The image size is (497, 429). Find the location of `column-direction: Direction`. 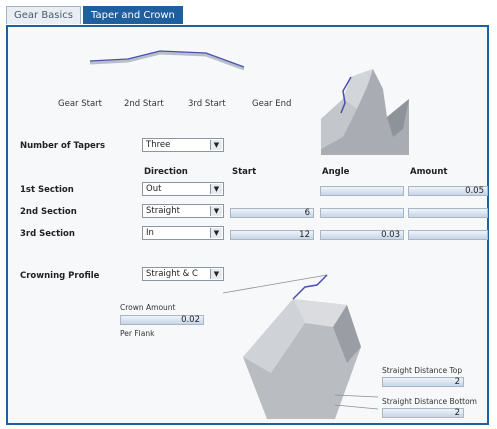

column-direction: Direction is located at coordinates (166, 172).